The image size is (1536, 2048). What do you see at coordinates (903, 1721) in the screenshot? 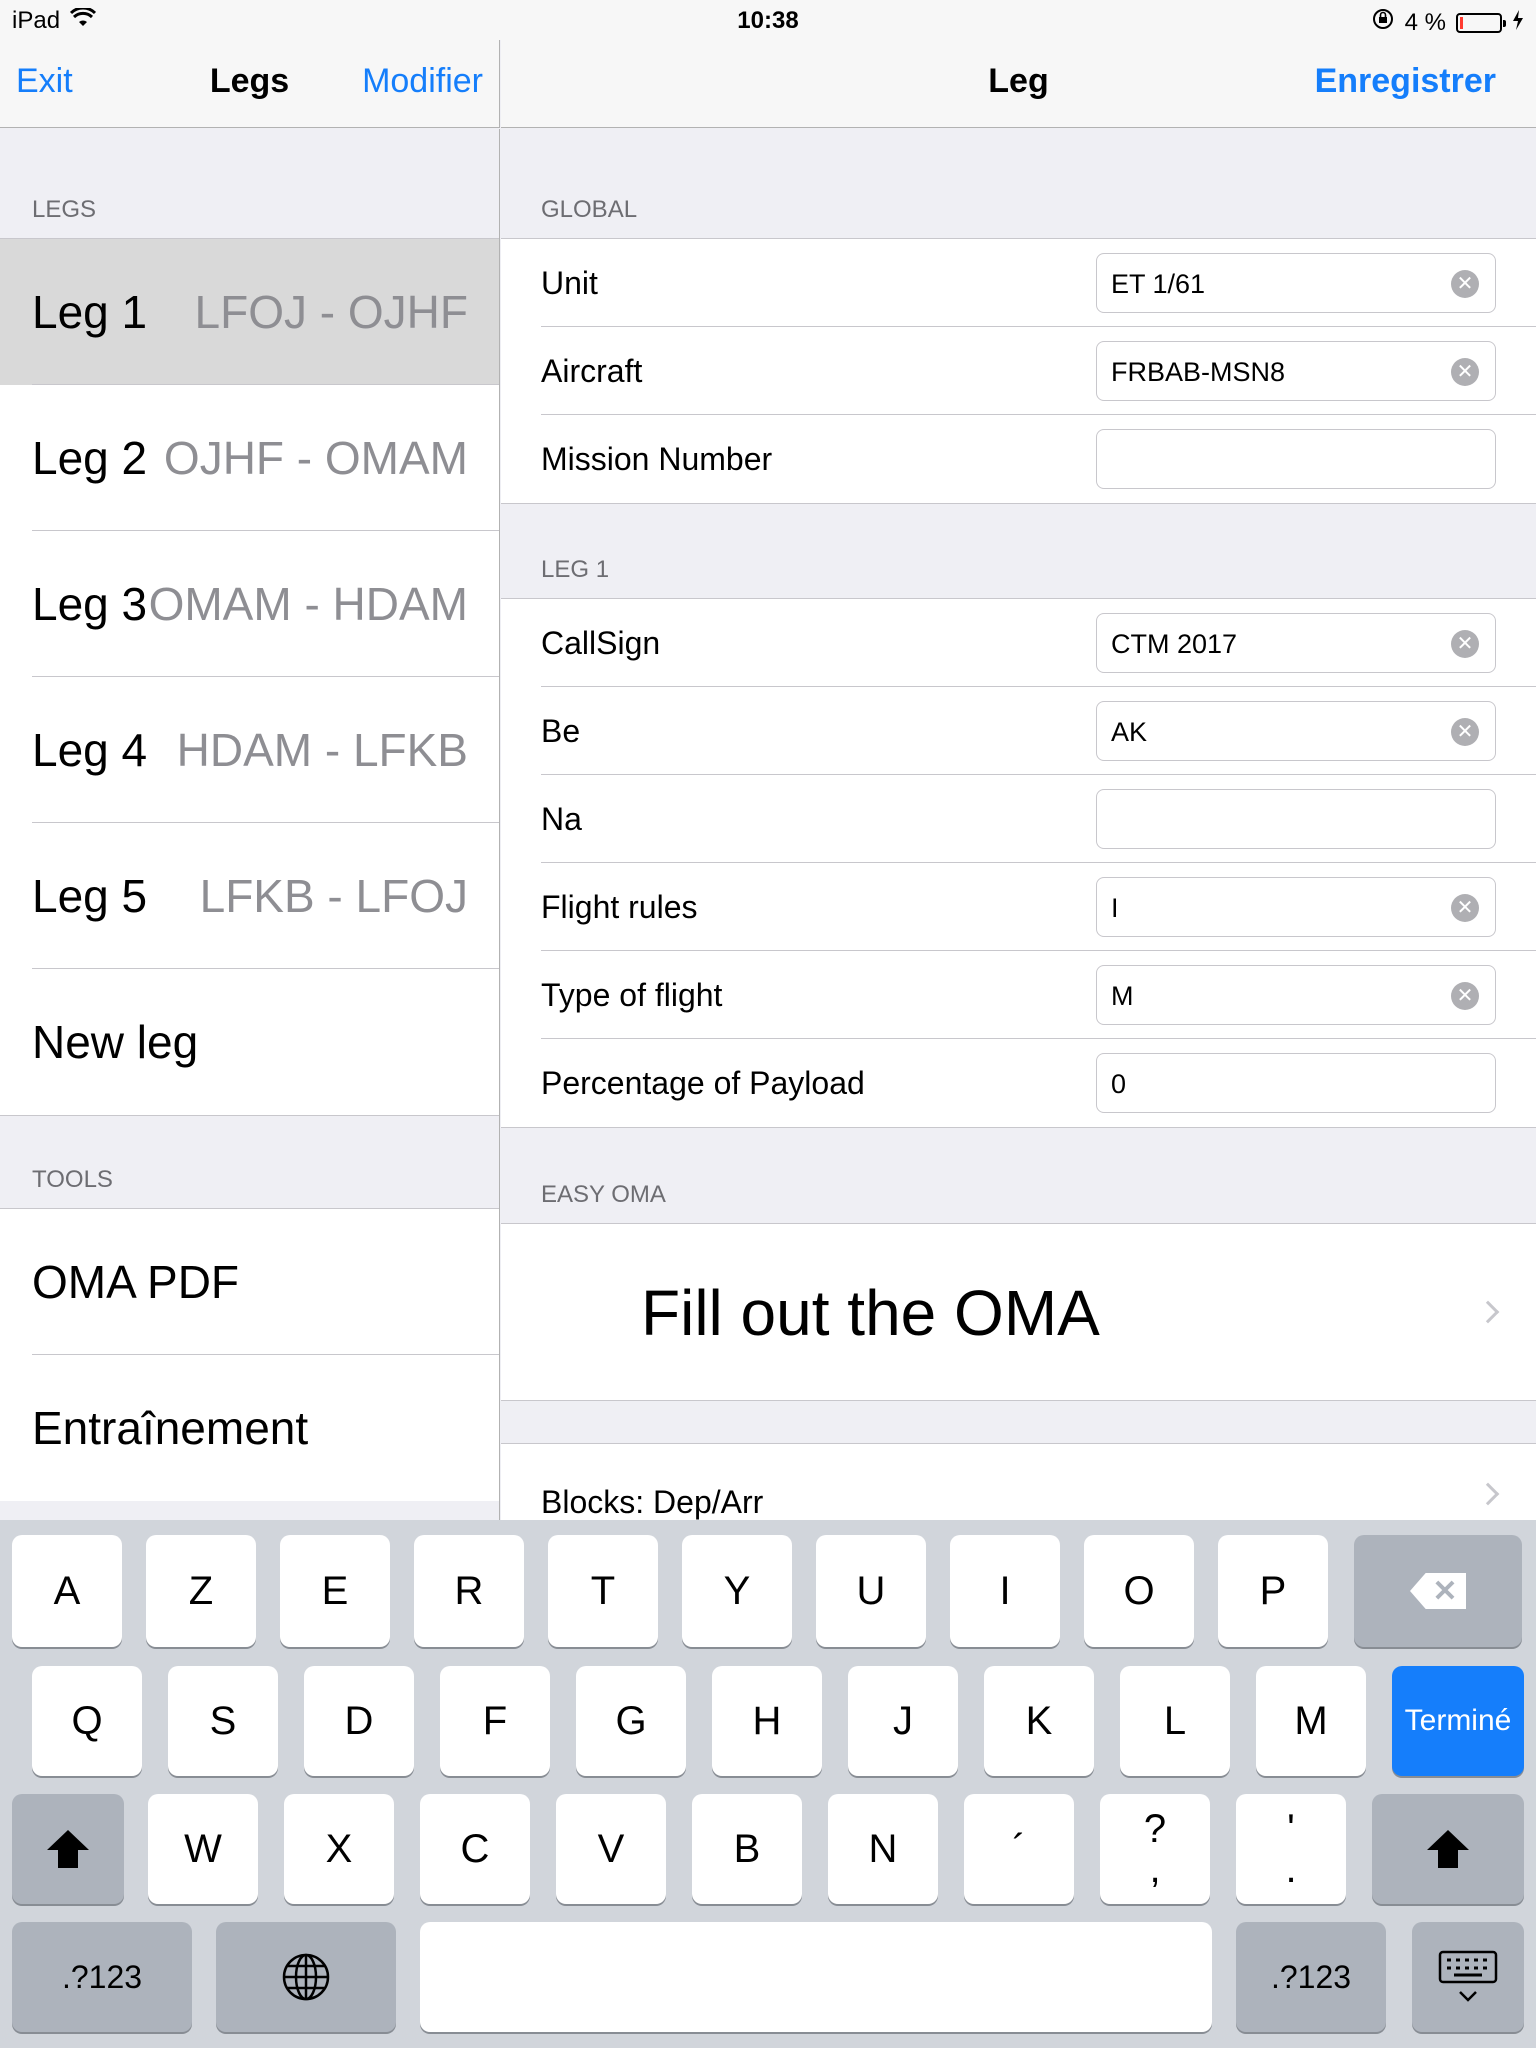
I see `key-j: J` at bounding box center [903, 1721].